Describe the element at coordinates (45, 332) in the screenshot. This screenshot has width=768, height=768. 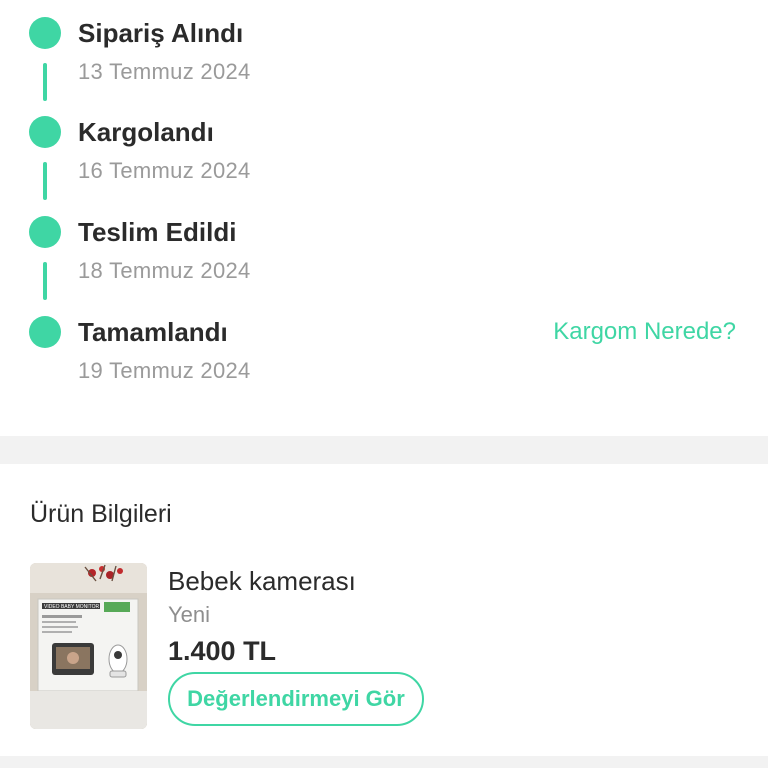
I see `status-dot-completed` at that location.